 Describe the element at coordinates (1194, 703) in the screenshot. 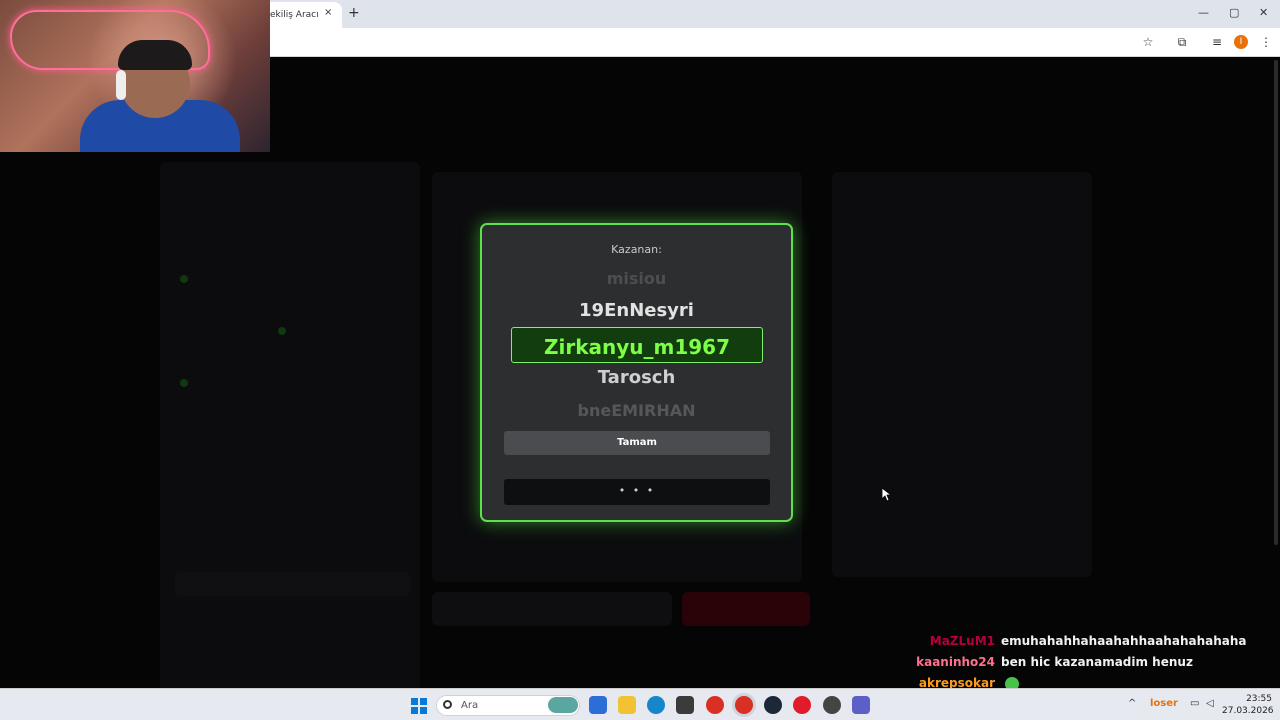

I see `network-icon: ▭` at that location.